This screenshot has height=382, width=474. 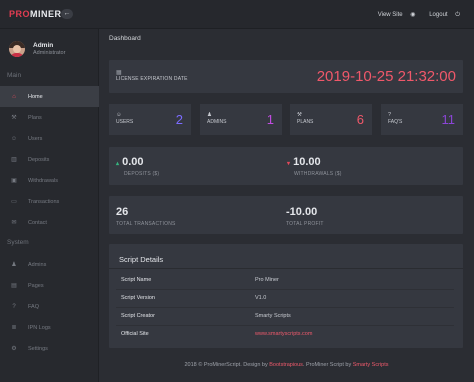 What do you see at coordinates (122, 212) in the screenshot?
I see `total-transactions-value: 26` at bounding box center [122, 212].